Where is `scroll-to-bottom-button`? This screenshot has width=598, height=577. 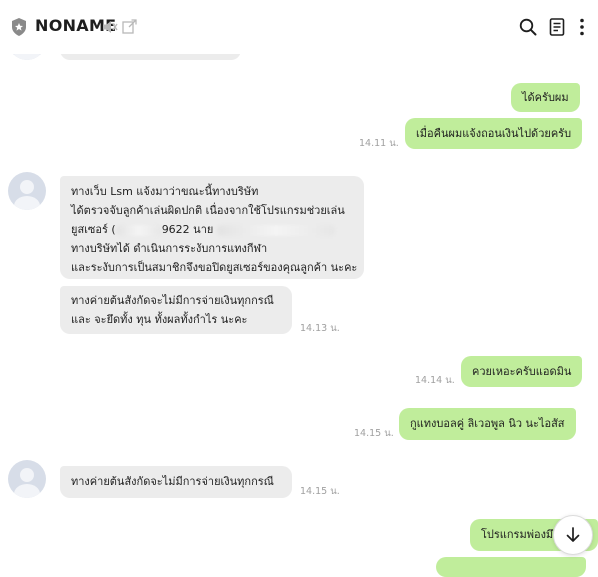
scroll-to-bottom-button is located at coordinates (573, 535).